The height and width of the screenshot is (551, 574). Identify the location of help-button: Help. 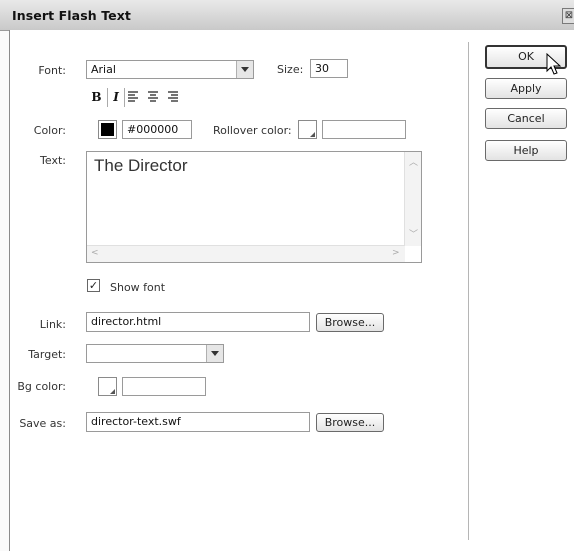
(526, 150).